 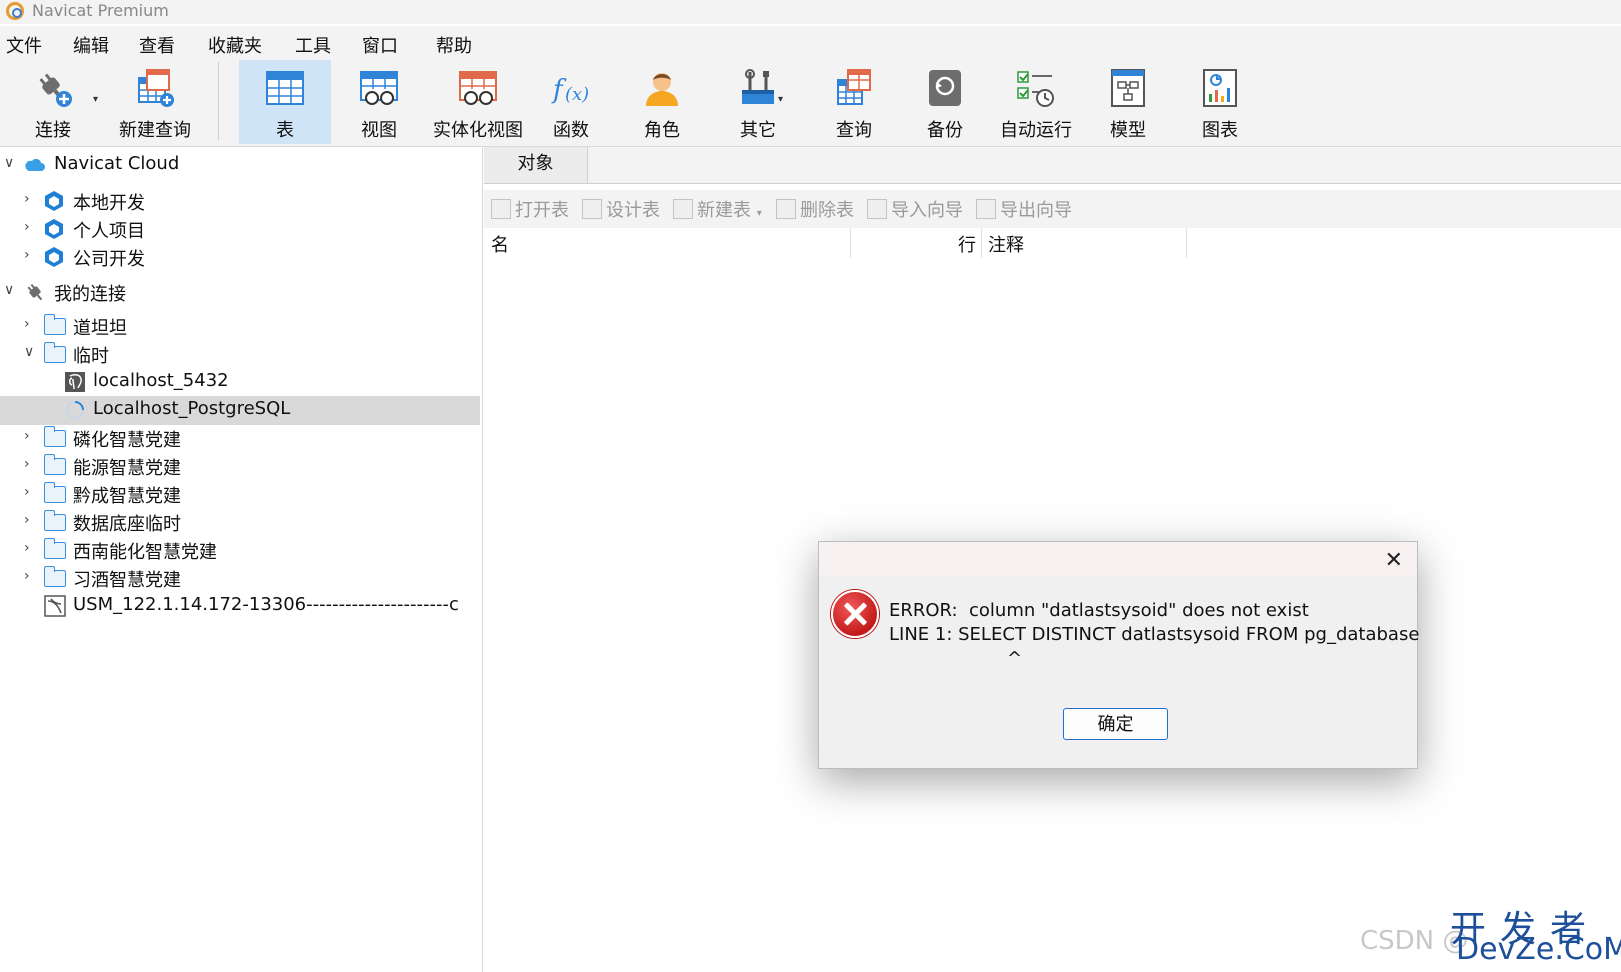 What do you see at coordinates (967, 244) in the screenshot?
I see `column-header-rows: 行` at bounding box center [967, 244].